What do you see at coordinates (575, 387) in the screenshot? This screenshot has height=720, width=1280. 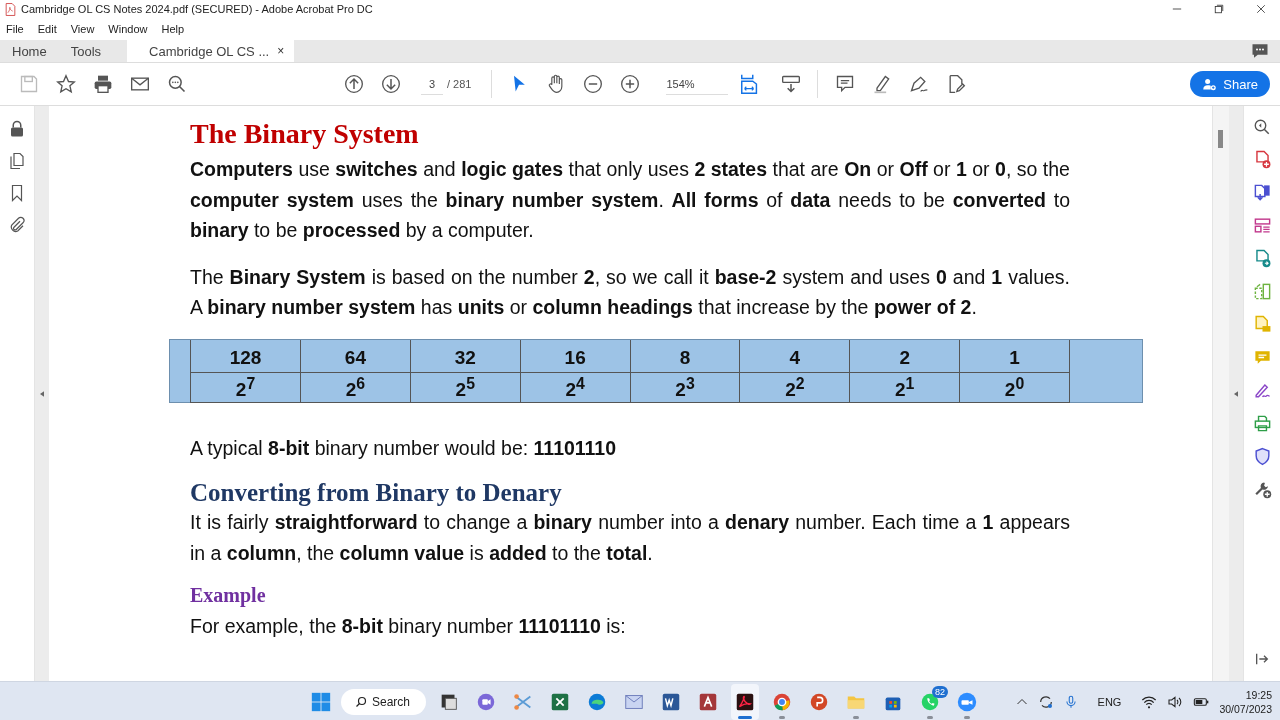 I see `table-cell: 2$^{4}$` at bounding box center [575, 387].